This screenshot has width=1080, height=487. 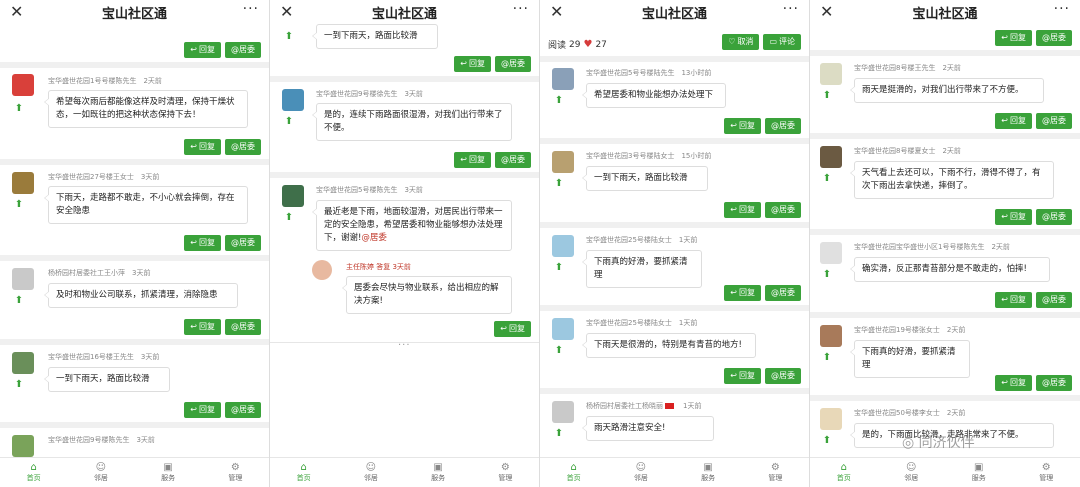 What do you see at coordinates (207, 242) in the screenshot?
I see `reply-label: 回复` at bounding box center [207, 242].